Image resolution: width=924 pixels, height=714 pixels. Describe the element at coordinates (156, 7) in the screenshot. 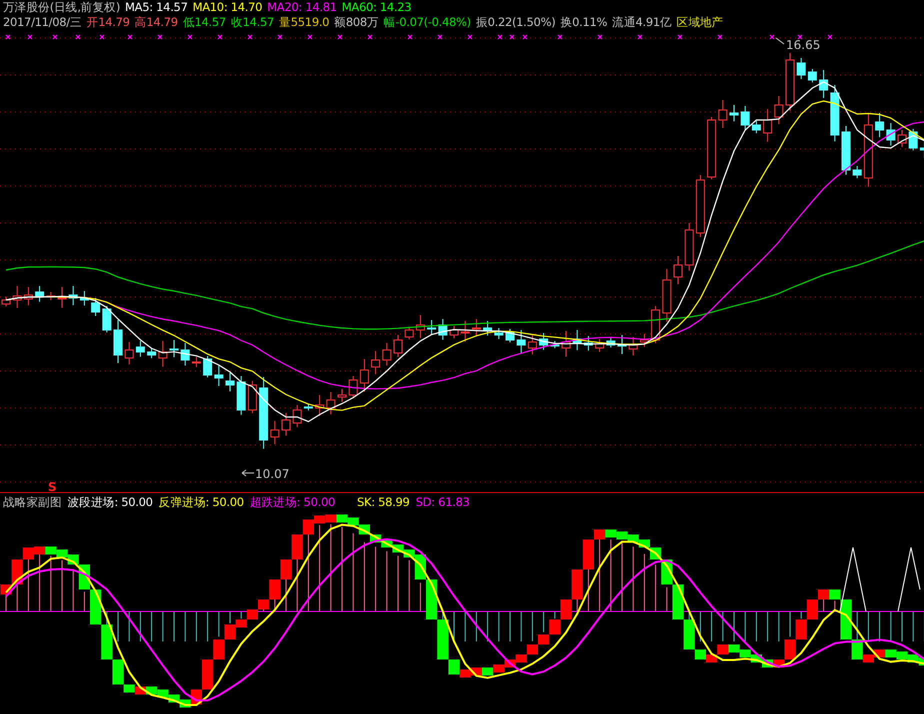

I see `moving-average-value: MA5: 14.57` at that location.